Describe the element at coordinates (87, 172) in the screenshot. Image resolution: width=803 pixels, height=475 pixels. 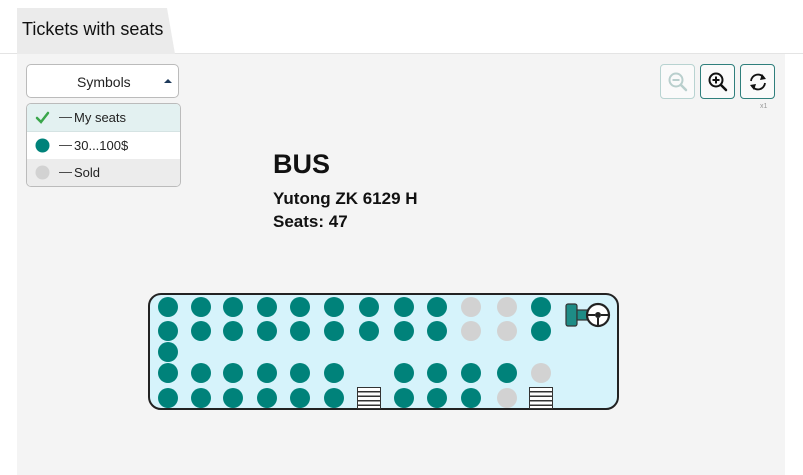
I see `legend-label: Sold` at that location.